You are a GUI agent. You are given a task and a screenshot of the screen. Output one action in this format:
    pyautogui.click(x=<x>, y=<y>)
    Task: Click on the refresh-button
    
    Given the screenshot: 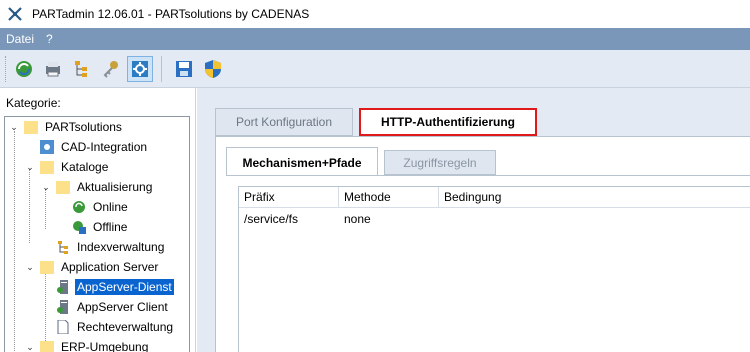 What is the action you would take?
    pyautogui.click(x=24, y=69)
    